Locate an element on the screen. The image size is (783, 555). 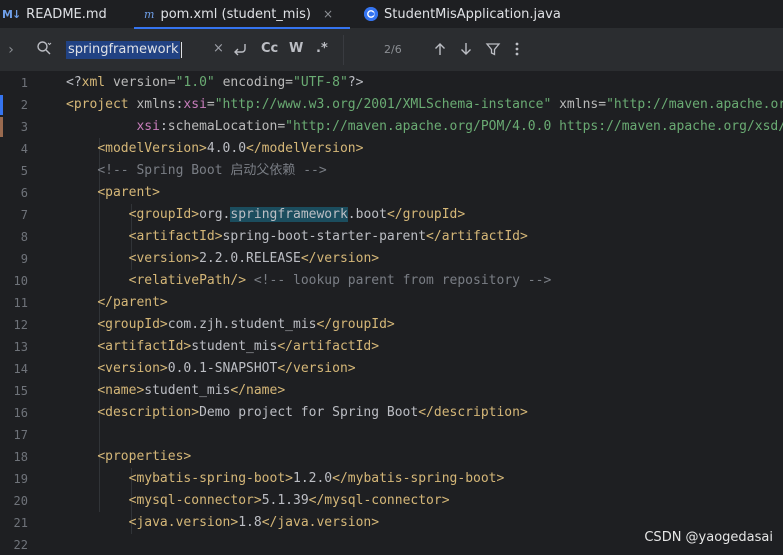
code-token: xsi is located at coordinates (195, 104).